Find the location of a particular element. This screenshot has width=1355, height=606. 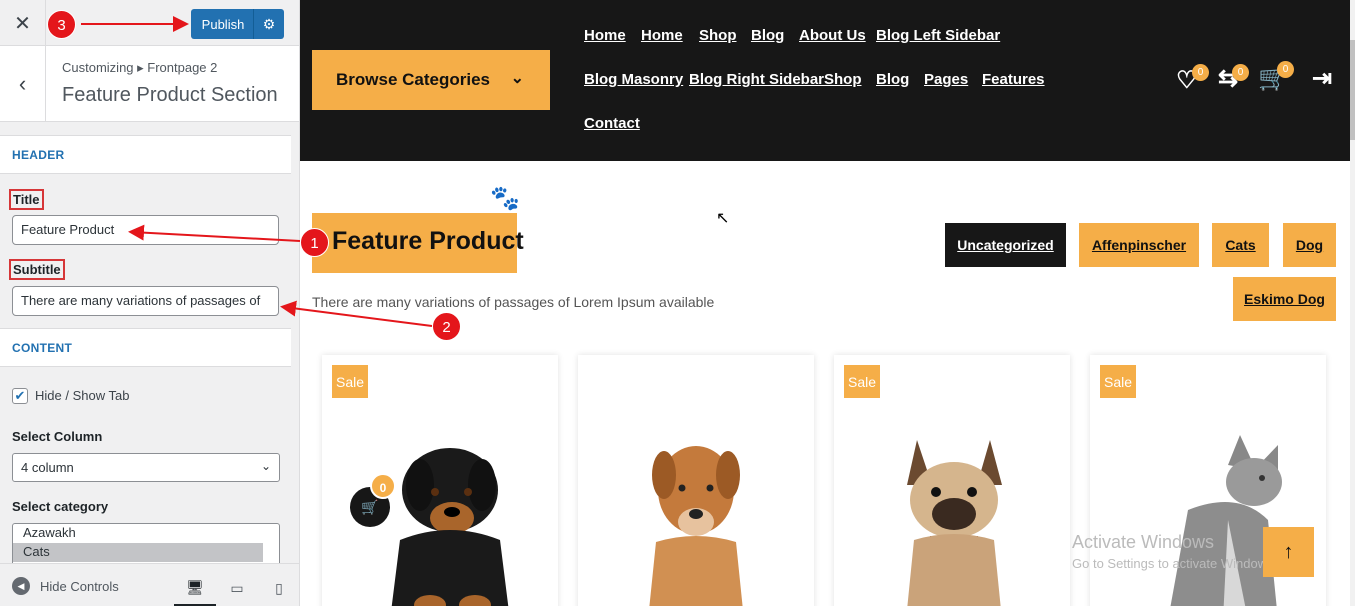

annotation-marker-1: 1 is located at coordinates (314, 242).